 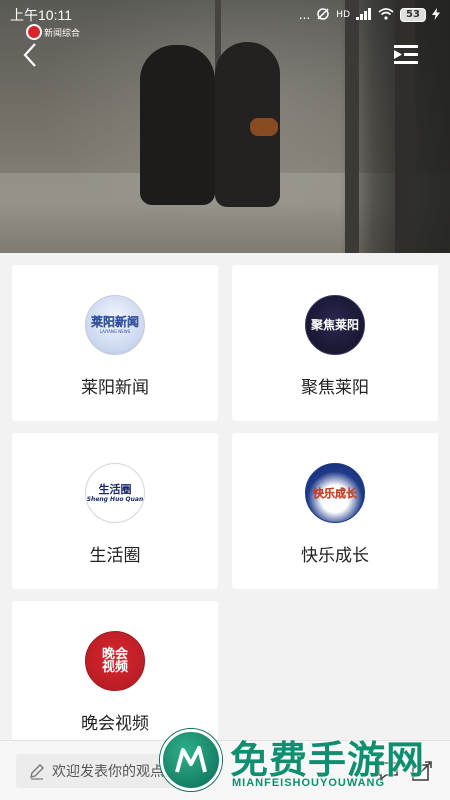 I want to click on life-circle-logo: 生活圈 Sheng Huo Quan, so click(x=115, y=493).